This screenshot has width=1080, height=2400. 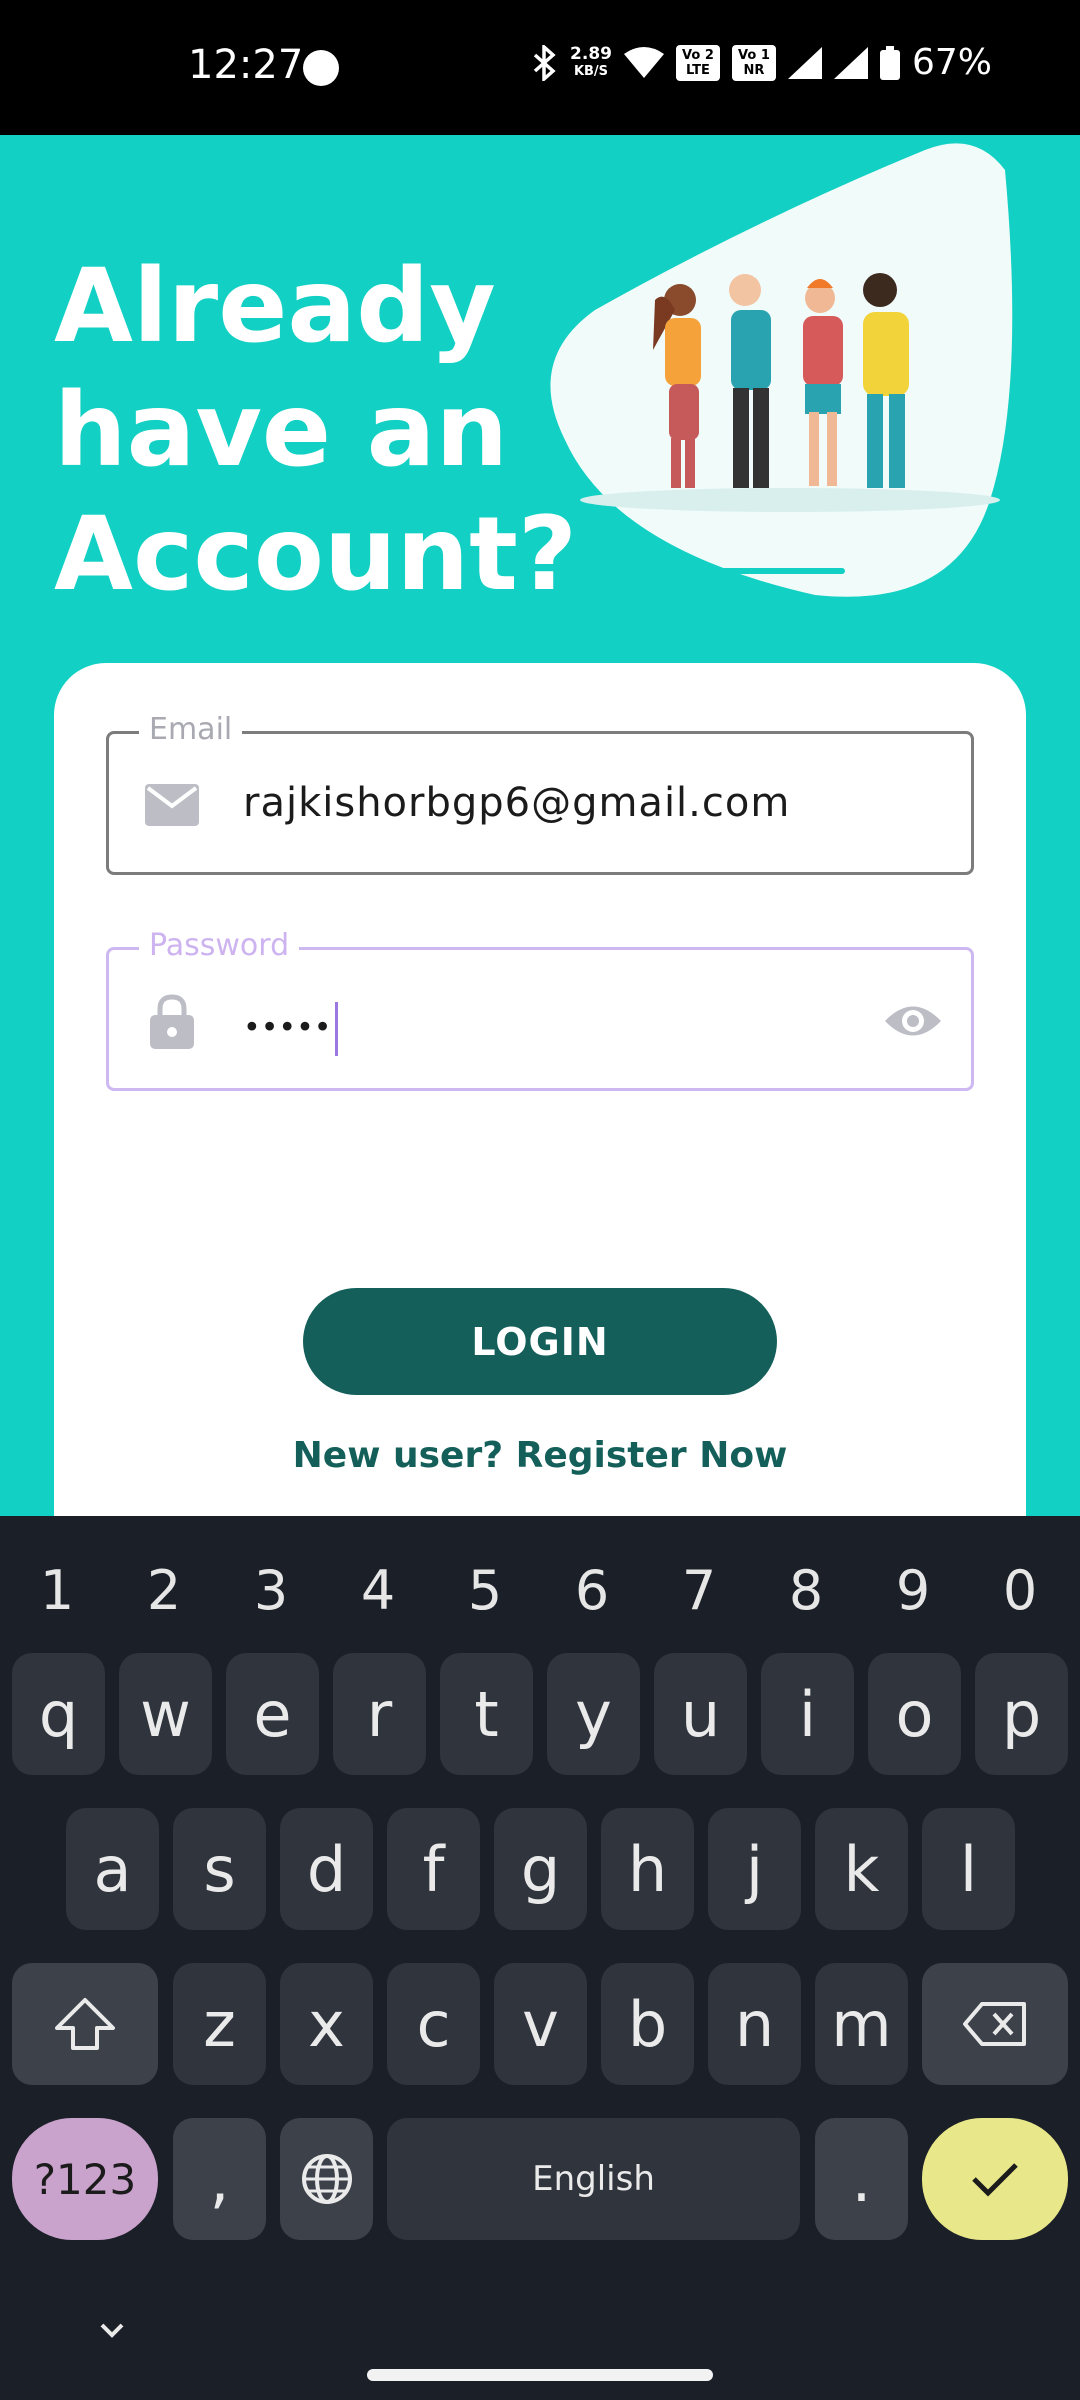 What do you see at coordinates (643, 62) in the screenshot?
I see `wifi-icon` at bounding box center [643, 62].